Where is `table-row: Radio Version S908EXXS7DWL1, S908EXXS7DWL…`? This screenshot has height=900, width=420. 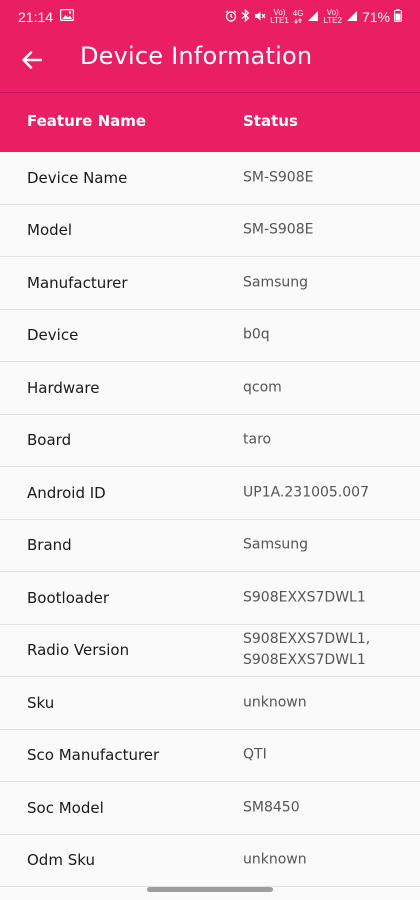 table-row: Radio Version S908EXXS7DWL1, S908EXXS7DWL… is located at coordinates (210, 650).